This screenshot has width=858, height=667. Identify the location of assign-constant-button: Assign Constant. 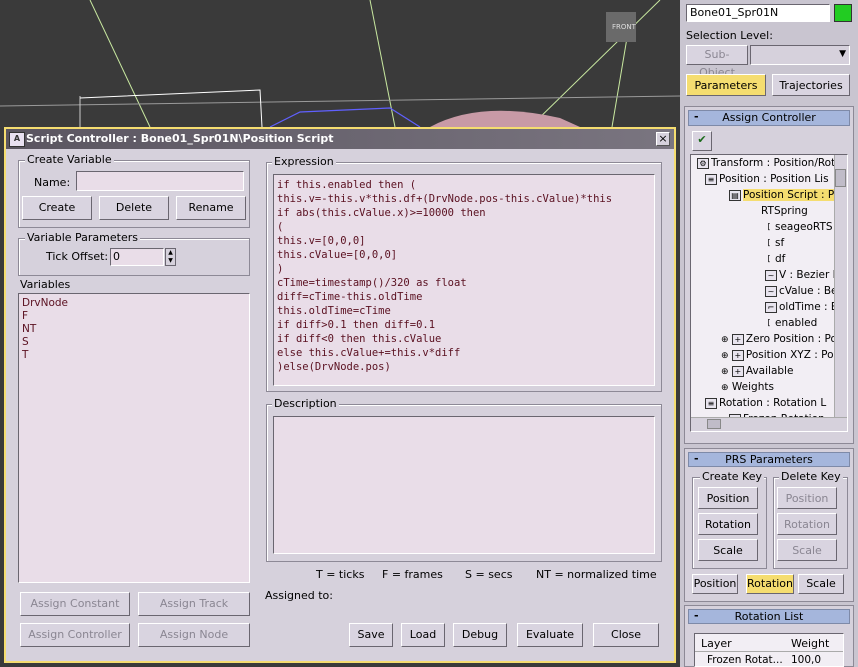
(75, 604).